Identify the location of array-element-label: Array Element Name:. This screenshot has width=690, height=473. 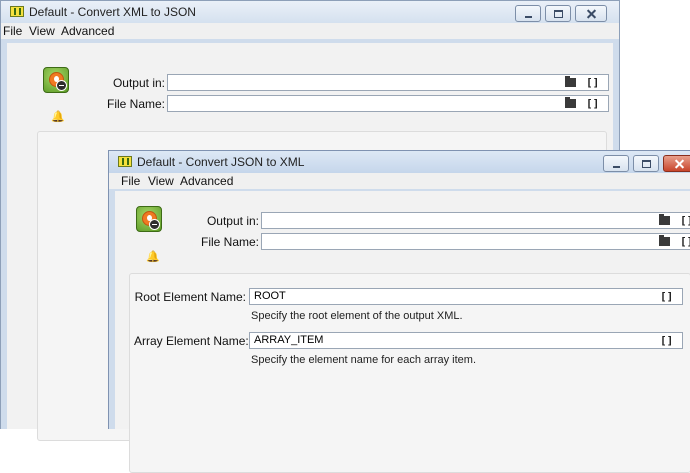
(191, 341).